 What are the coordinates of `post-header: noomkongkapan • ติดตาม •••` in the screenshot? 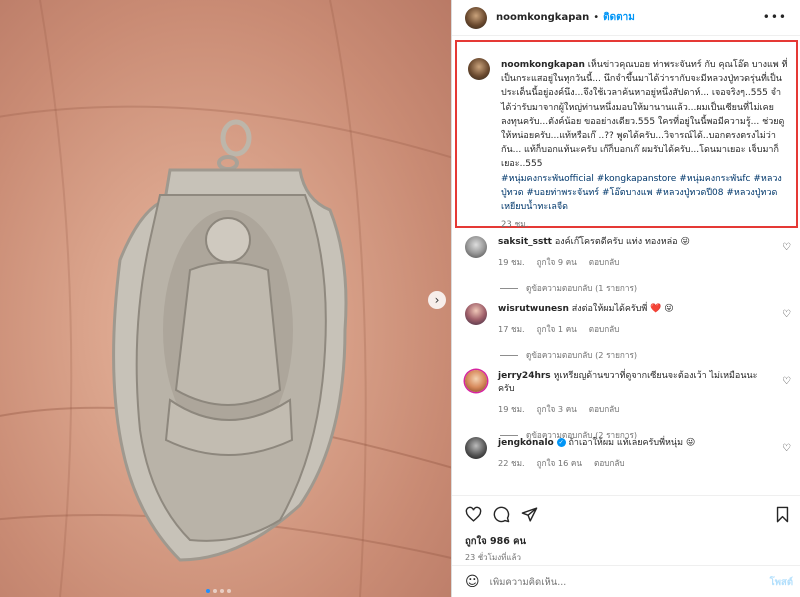 It's located at (626, 18).